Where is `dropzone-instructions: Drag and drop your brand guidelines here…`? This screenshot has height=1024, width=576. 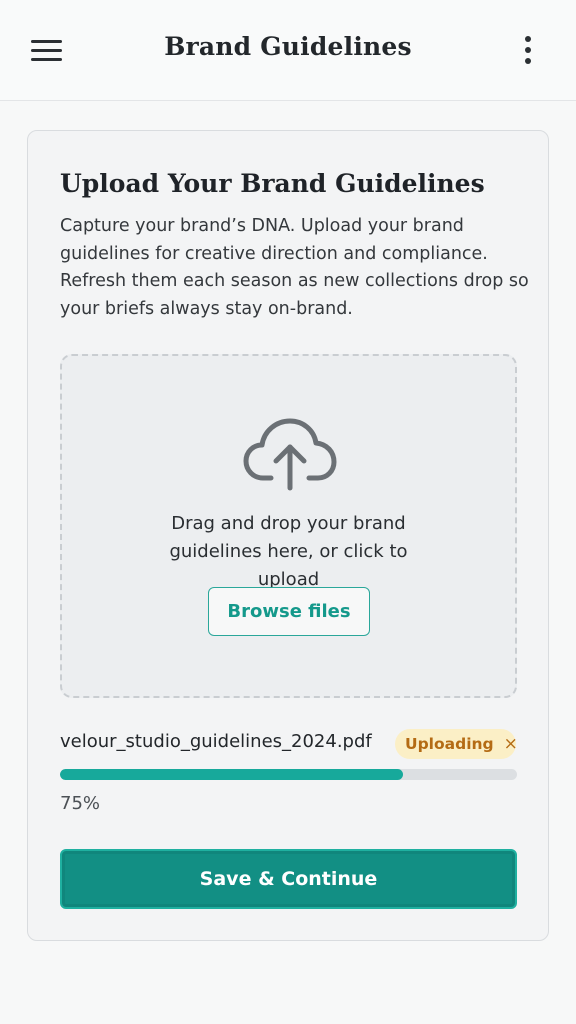 dropzone-instructions: Drag and drop your brand guidelines here… is located at coordinates (288, 551).